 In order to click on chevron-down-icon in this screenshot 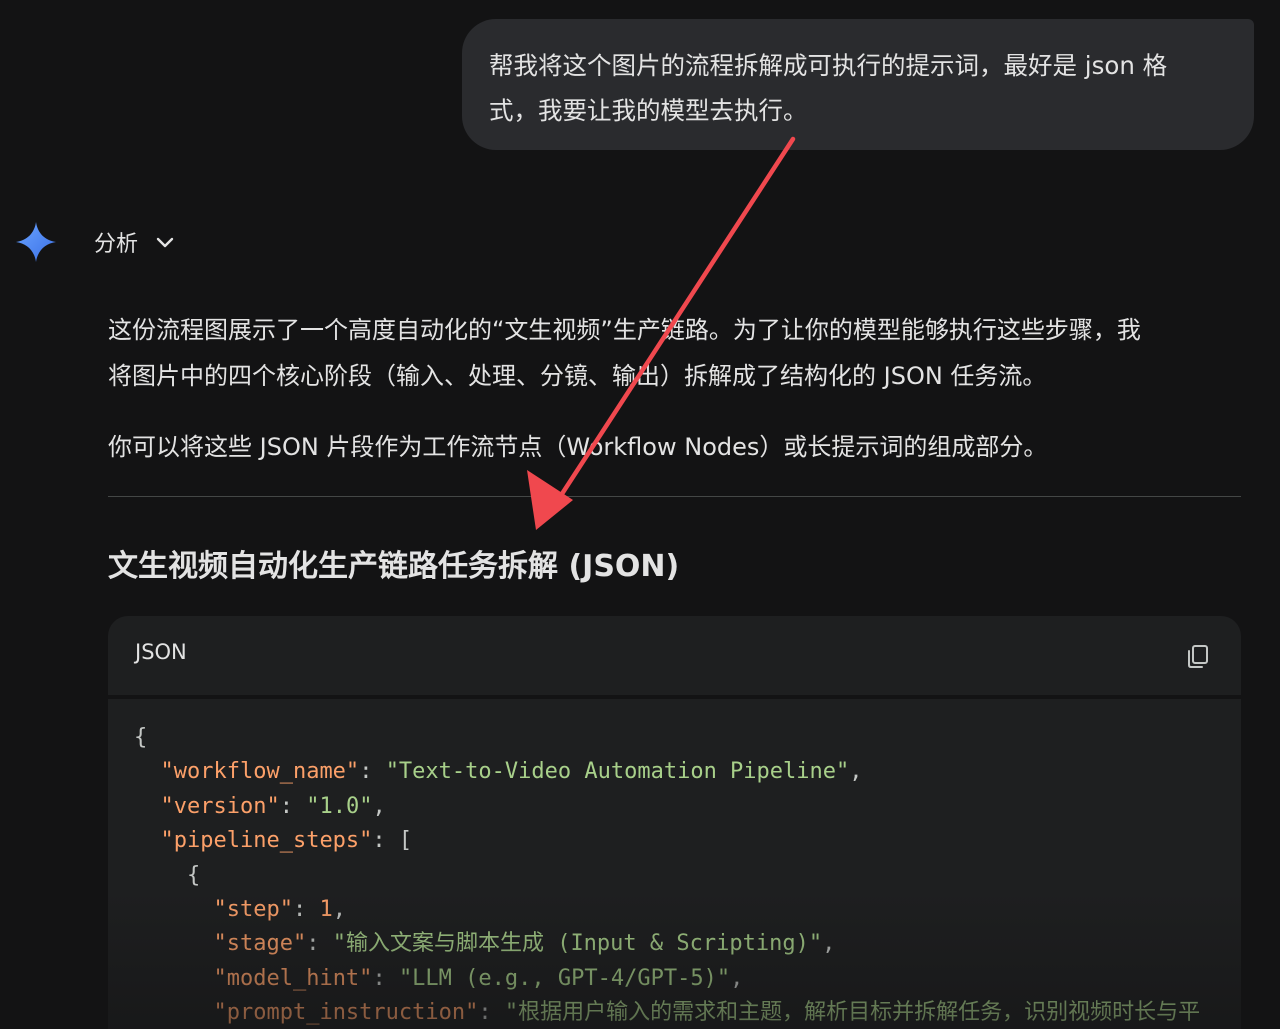, I will do `click(165, 242)`.